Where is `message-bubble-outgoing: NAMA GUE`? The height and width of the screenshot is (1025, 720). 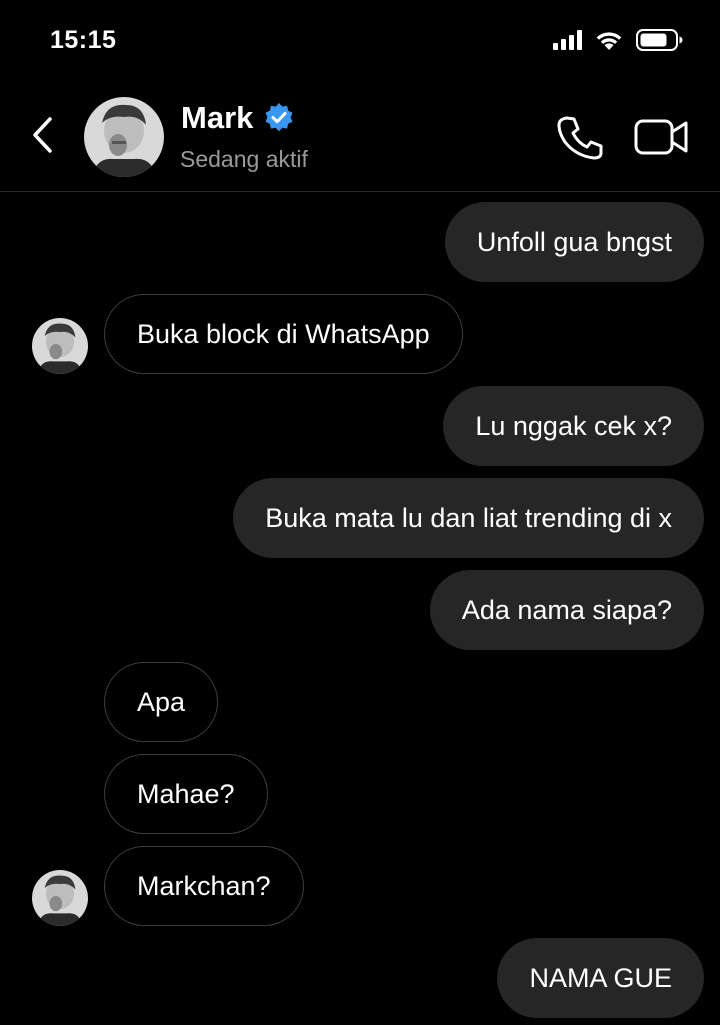
message-bubble-outgoing: NAMA GUE is located at coordinates (600, 978).